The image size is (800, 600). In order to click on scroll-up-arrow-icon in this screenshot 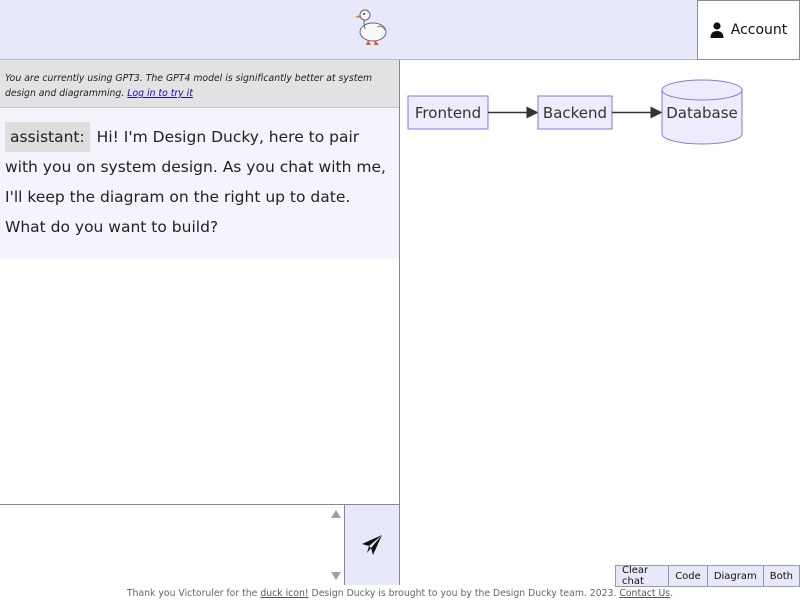, I will do `click(336, 514)`.